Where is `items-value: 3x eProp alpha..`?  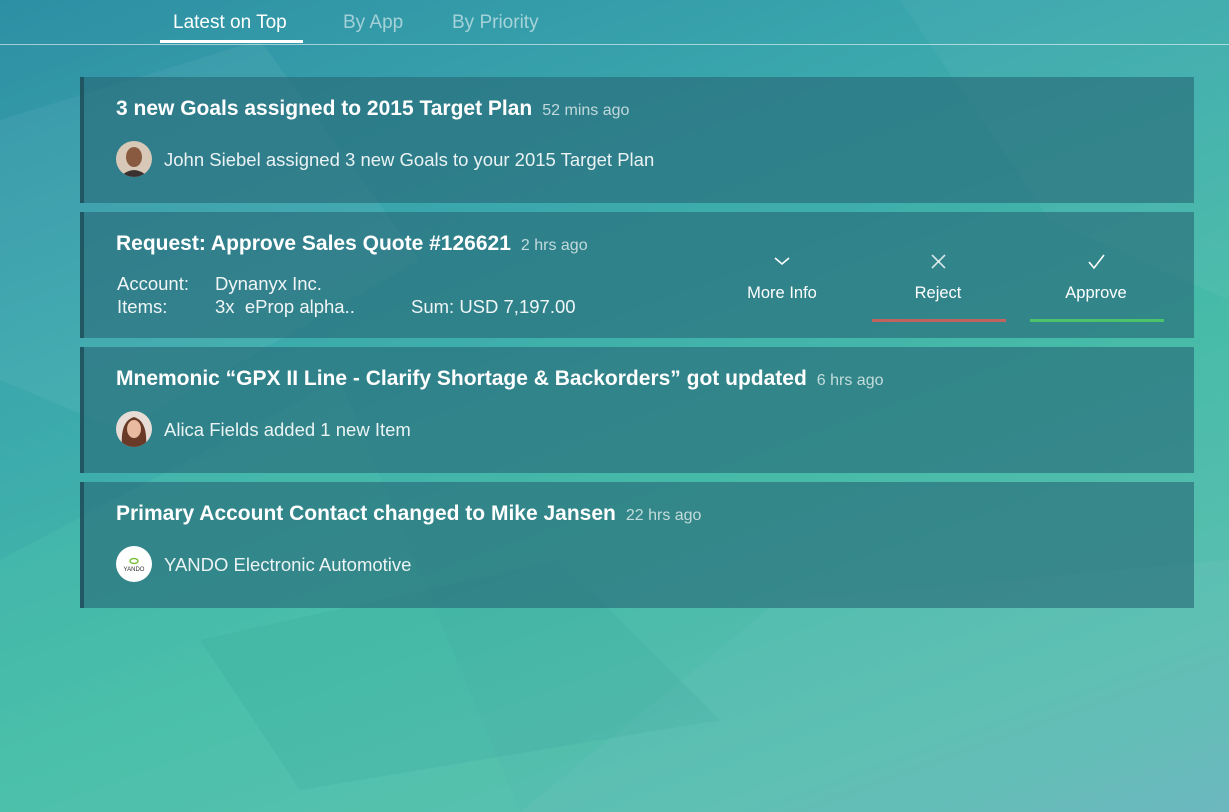
items-value: 3x eProp alpha.. is located at coordinates (285, 306).